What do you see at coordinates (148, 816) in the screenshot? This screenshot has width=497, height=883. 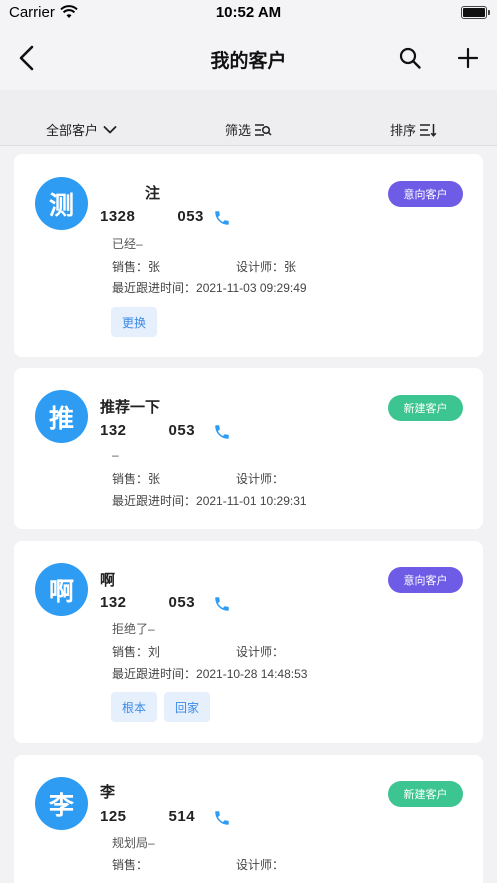 I see `customer-phone: 125 514` at bounding box center [148, 816].